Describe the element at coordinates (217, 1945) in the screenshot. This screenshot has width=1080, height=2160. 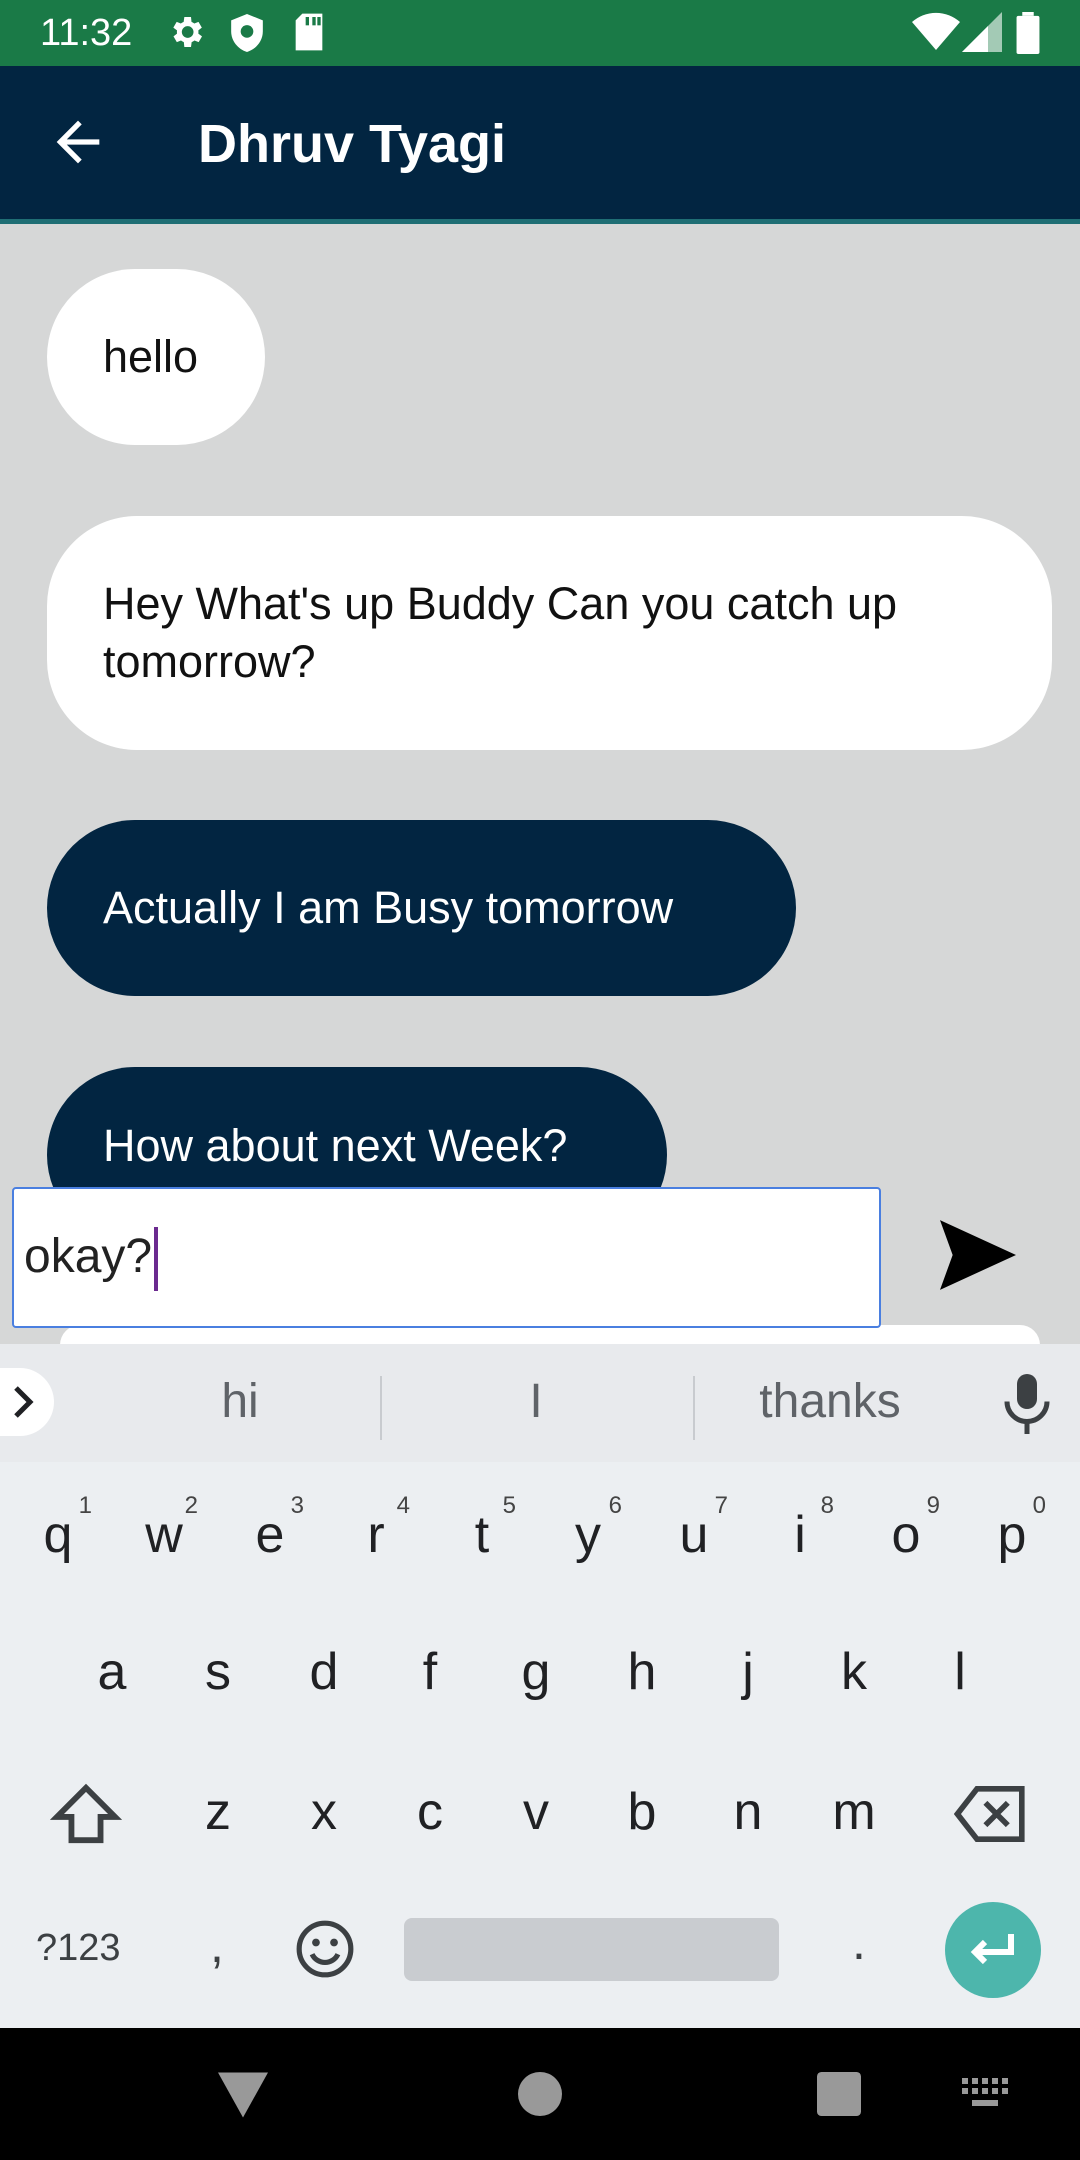
I see `key-comma: ,` at that location.